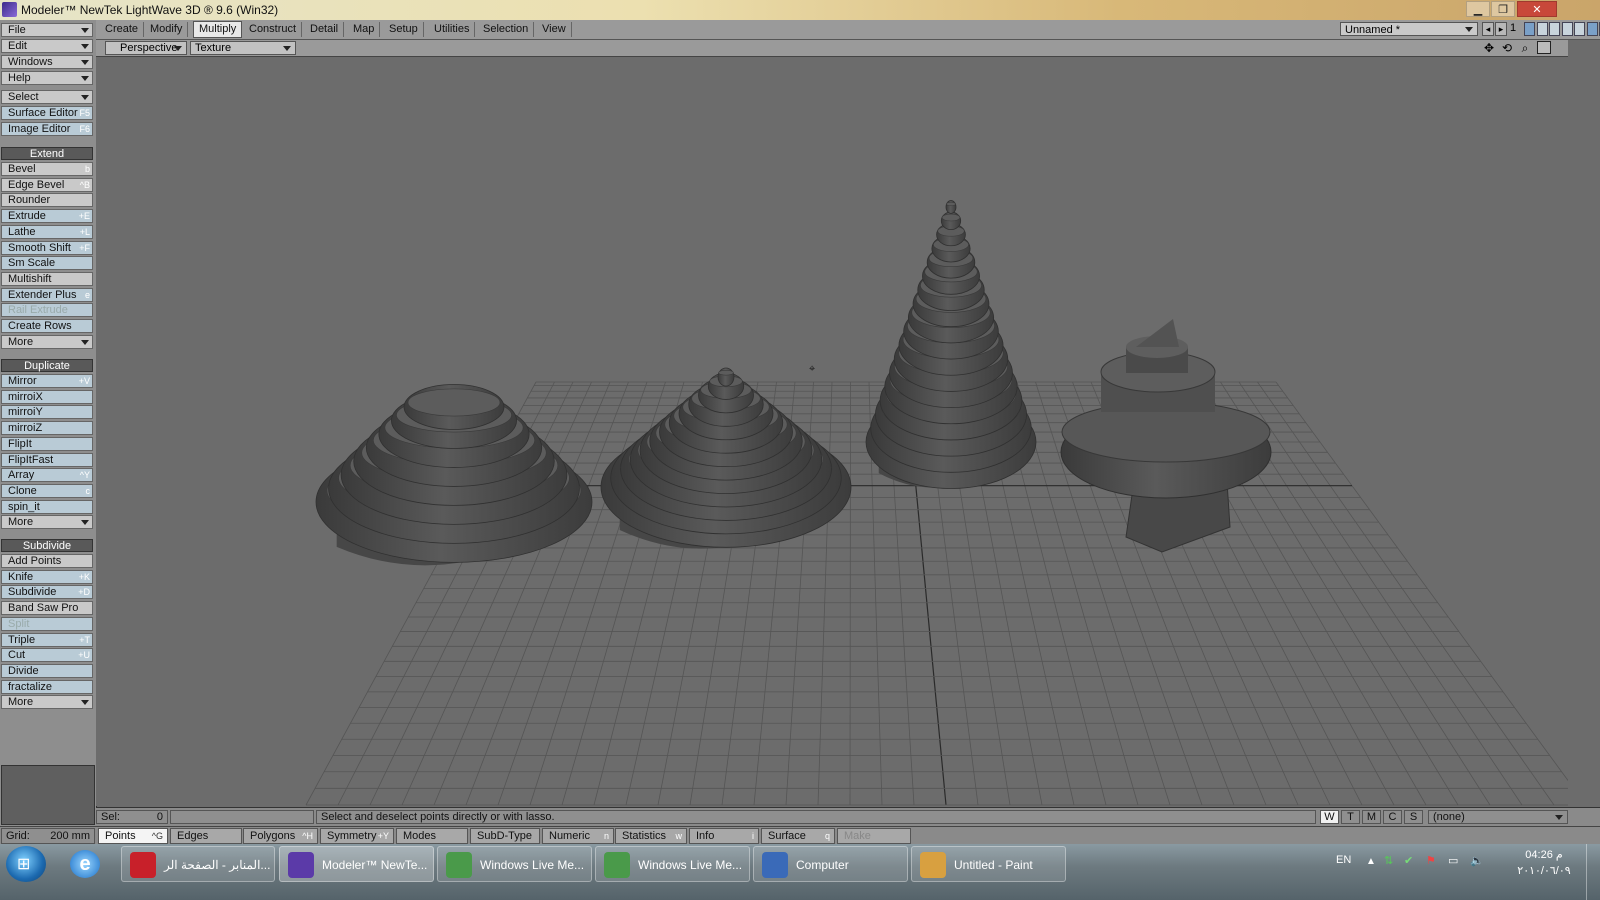  Describe the element at coordinates (1453, 860) in the screenshot. I see `display-icon: ▭` at that location.